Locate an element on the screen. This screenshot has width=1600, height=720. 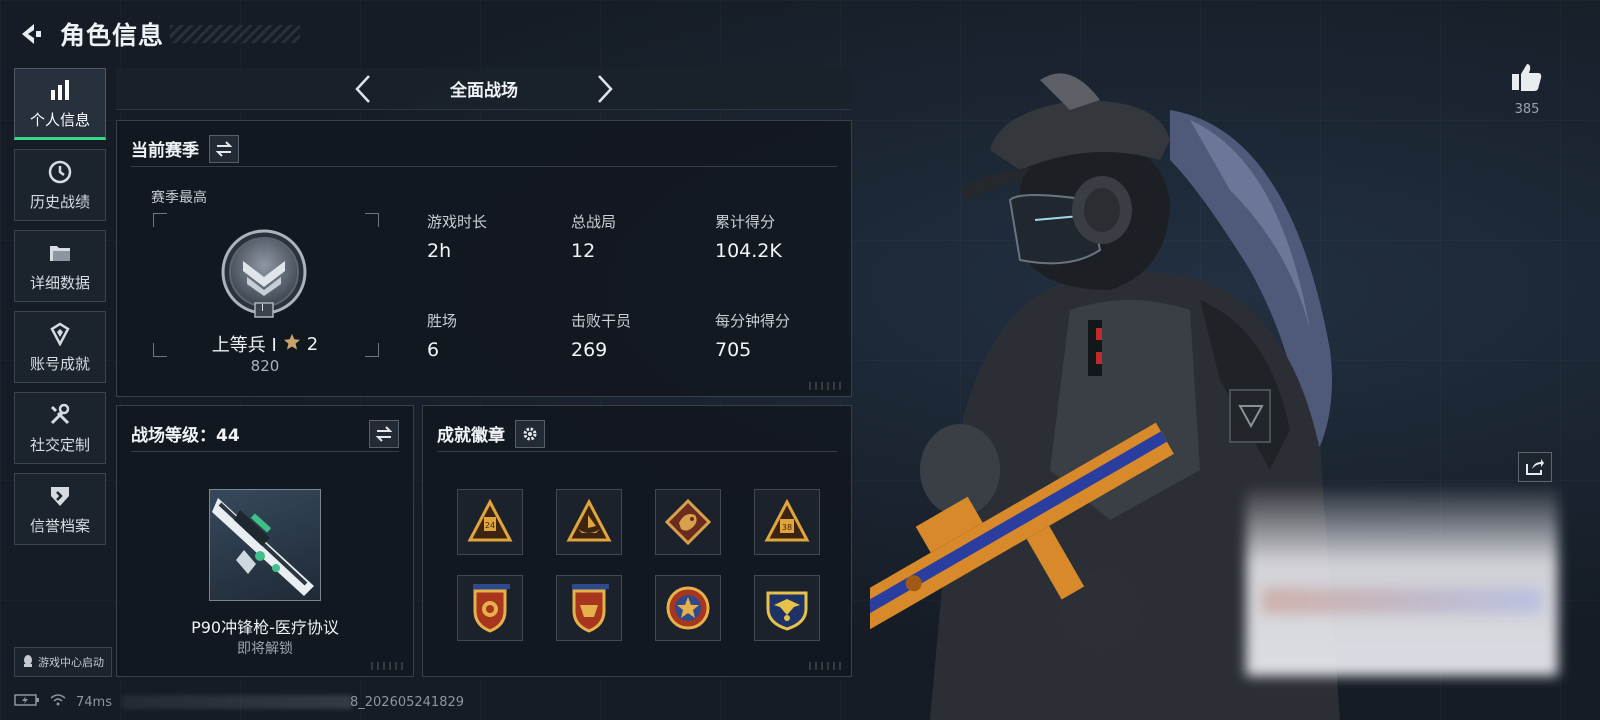
title-decoration is located at coordinates (235, 34).